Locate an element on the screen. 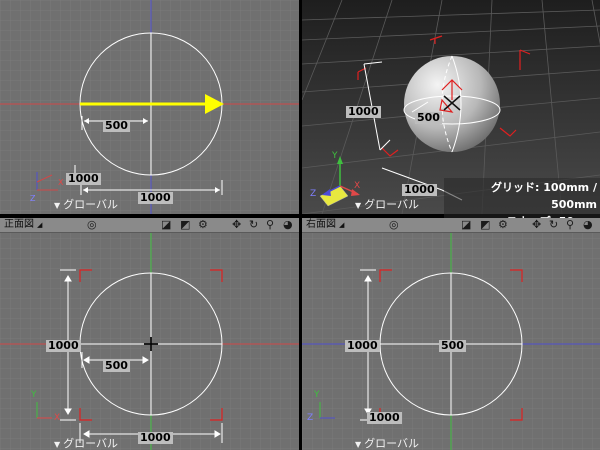 Image resolution: width=600 pixels, height=450 pixels. dim-diameter-label: 1000 is located at coordinates (155, 197).